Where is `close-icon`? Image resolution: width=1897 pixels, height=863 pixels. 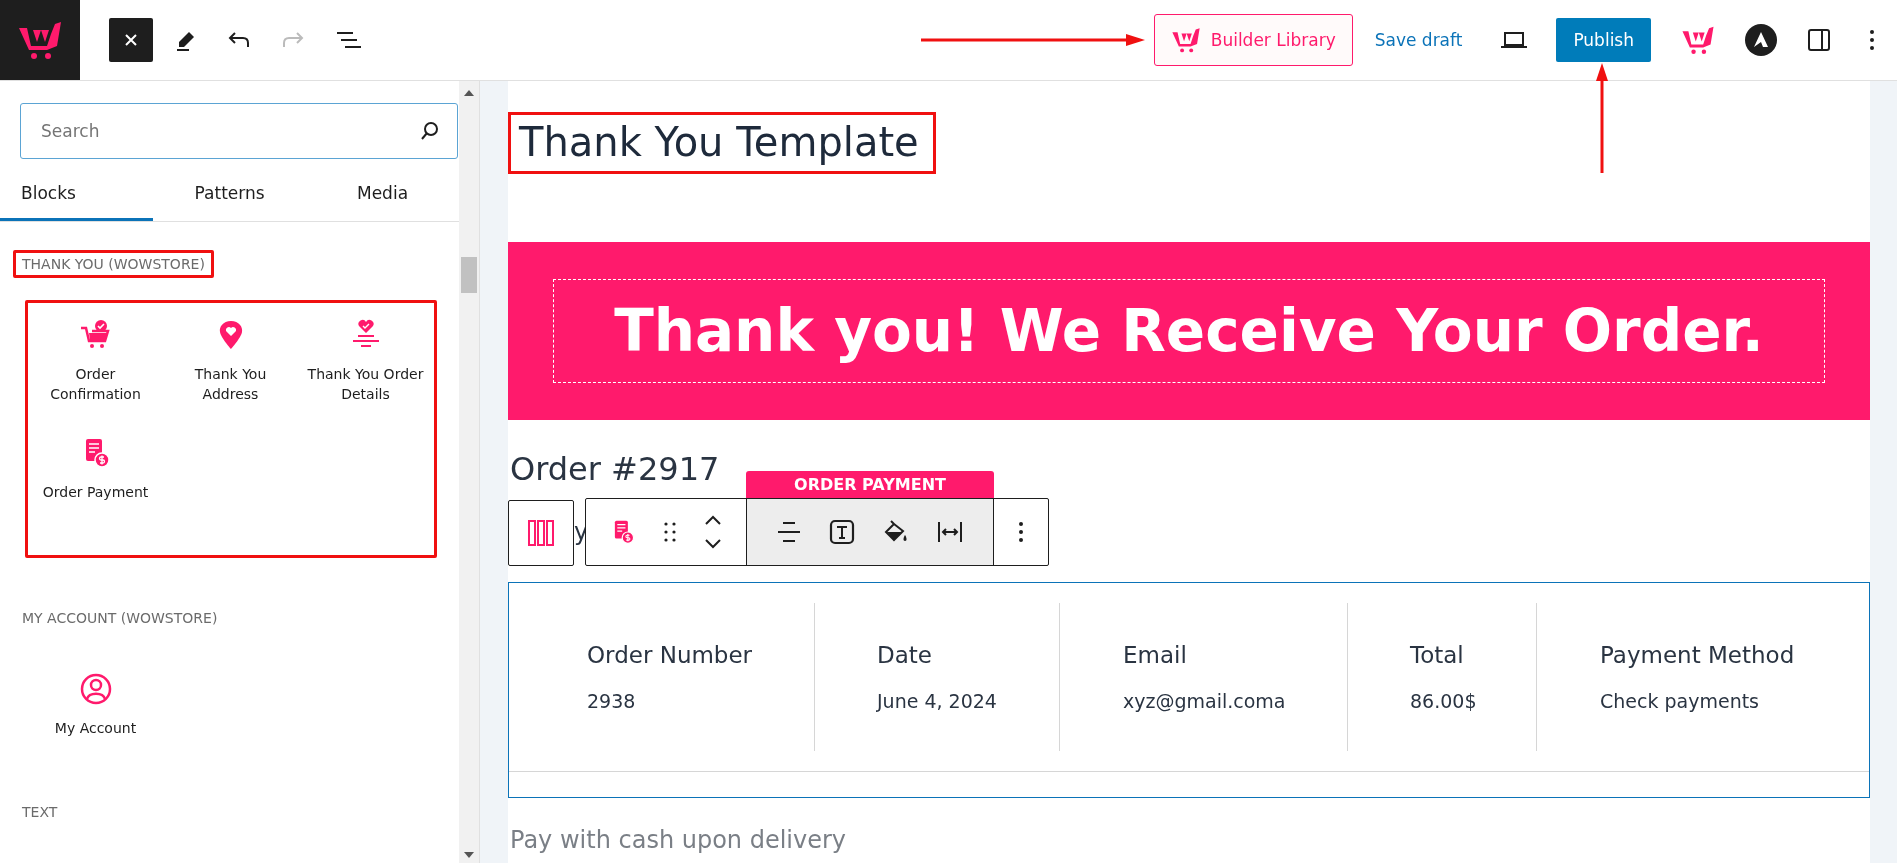
close-icon is located at coordinates (131, 40).